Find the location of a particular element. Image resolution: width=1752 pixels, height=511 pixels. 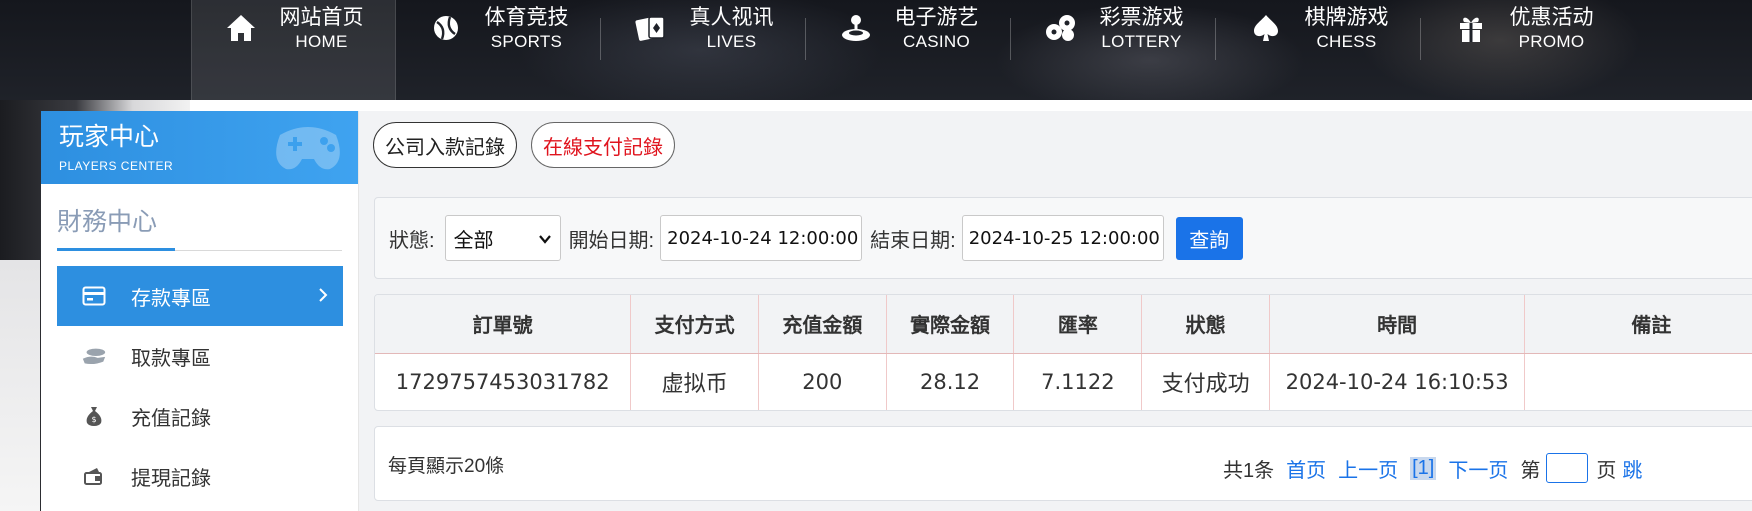

nav-home-sublabel: HOME is located at coordinates (321, 41).